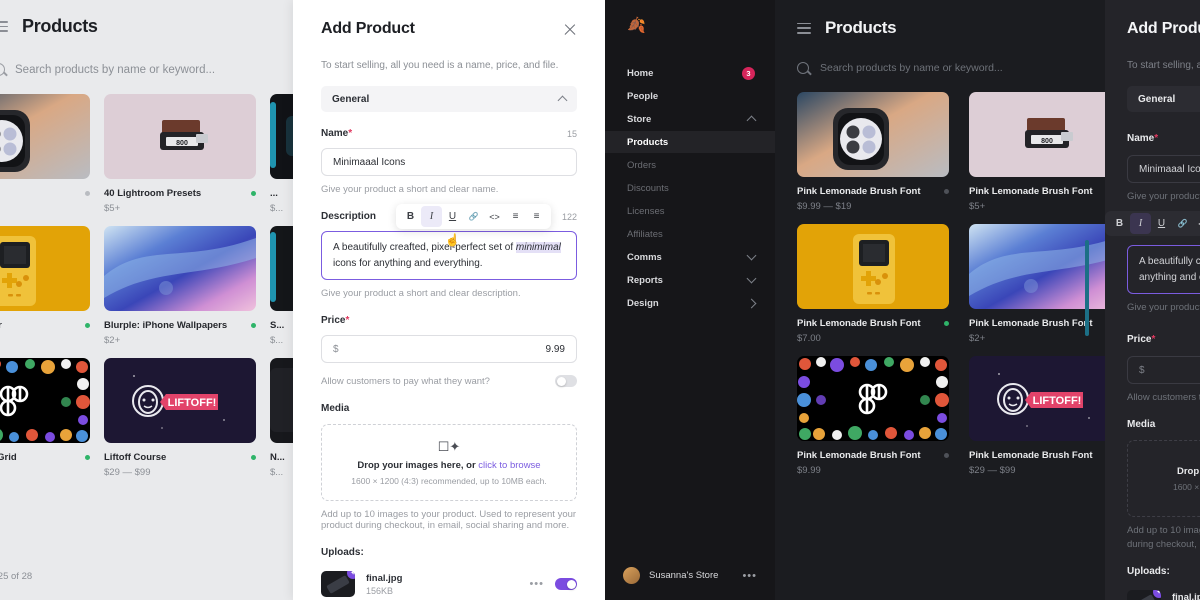 The height and width of the screenshot is (600, 1200). Describe the element at coordinates (690, 73) in the screenshot. I see `sidebar-item-home: Home 3` at that location.